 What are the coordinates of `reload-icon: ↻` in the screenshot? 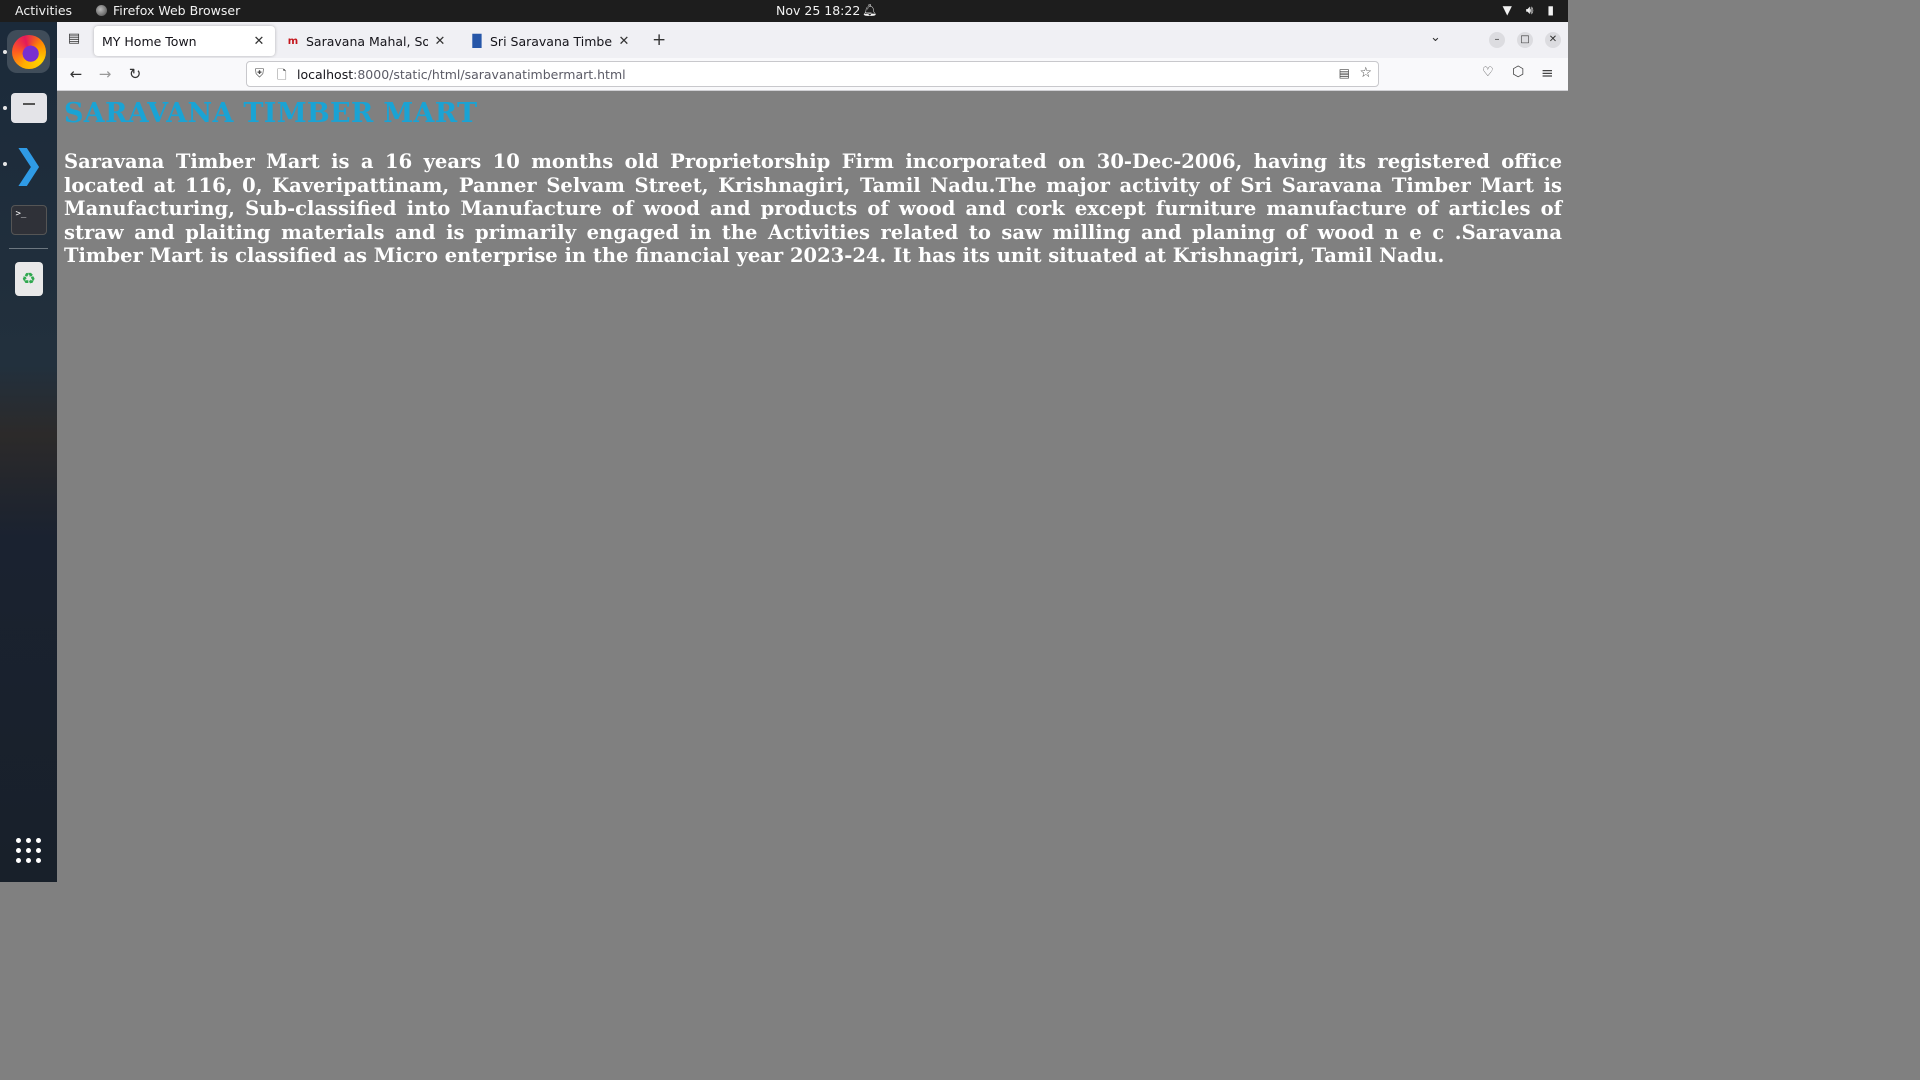 It's located at (135, 74).